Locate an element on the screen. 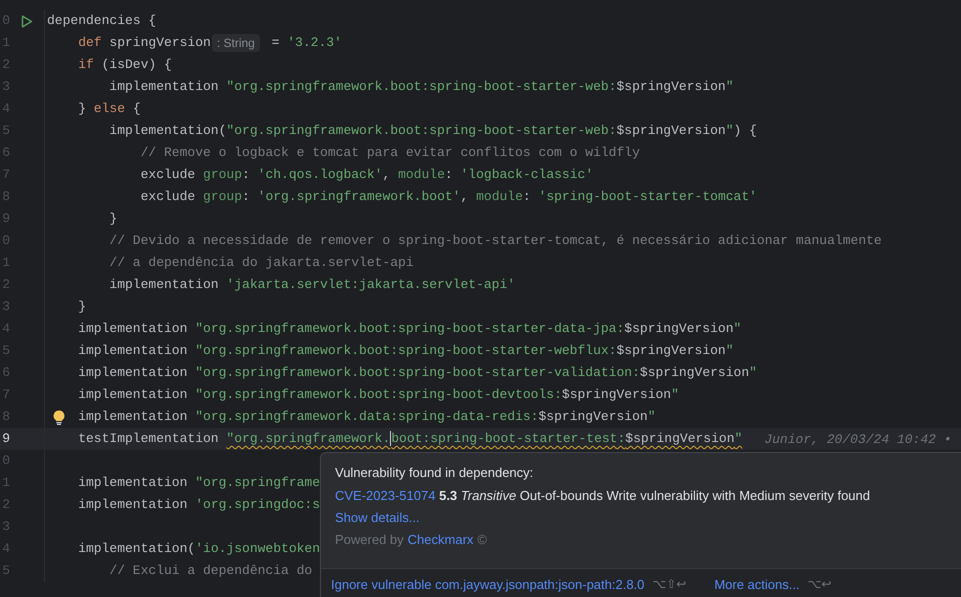  code-line: implementation("org.springframework.boot:spring-boot-starter-web:$springVersion") { is located at coordinates (433, 131).